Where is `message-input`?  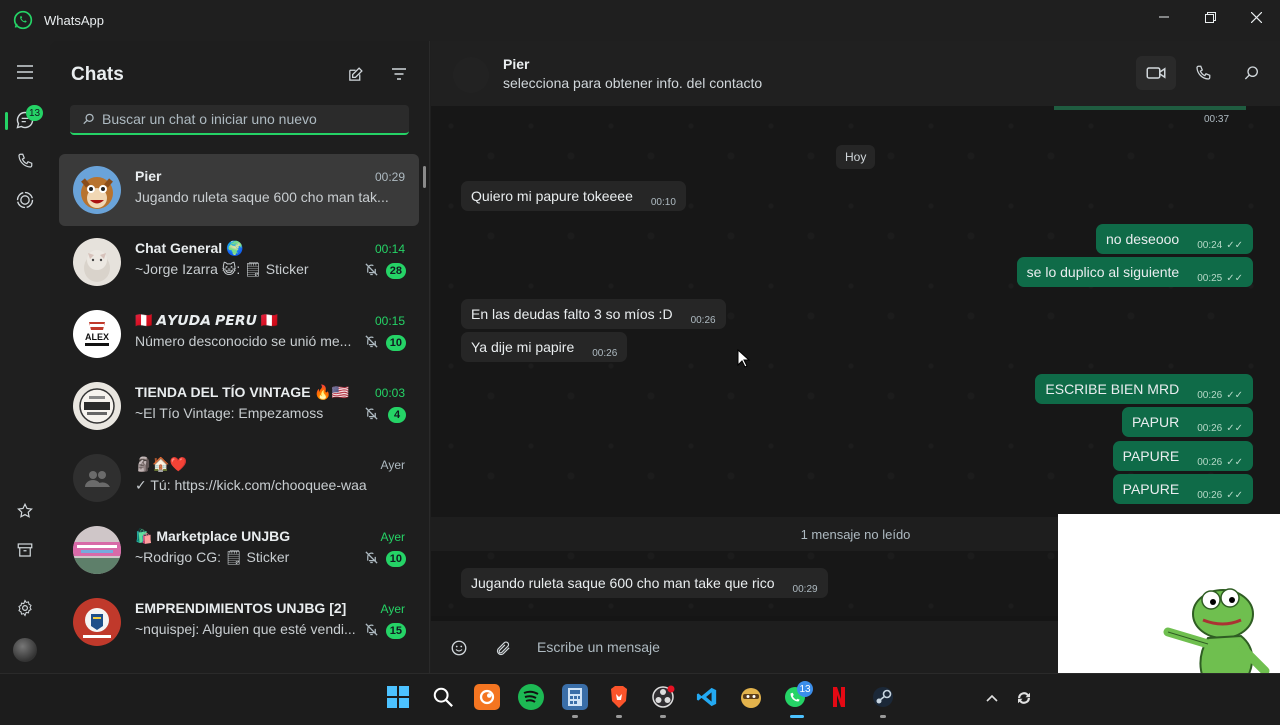 message-input is located at coordinates (787, 647).